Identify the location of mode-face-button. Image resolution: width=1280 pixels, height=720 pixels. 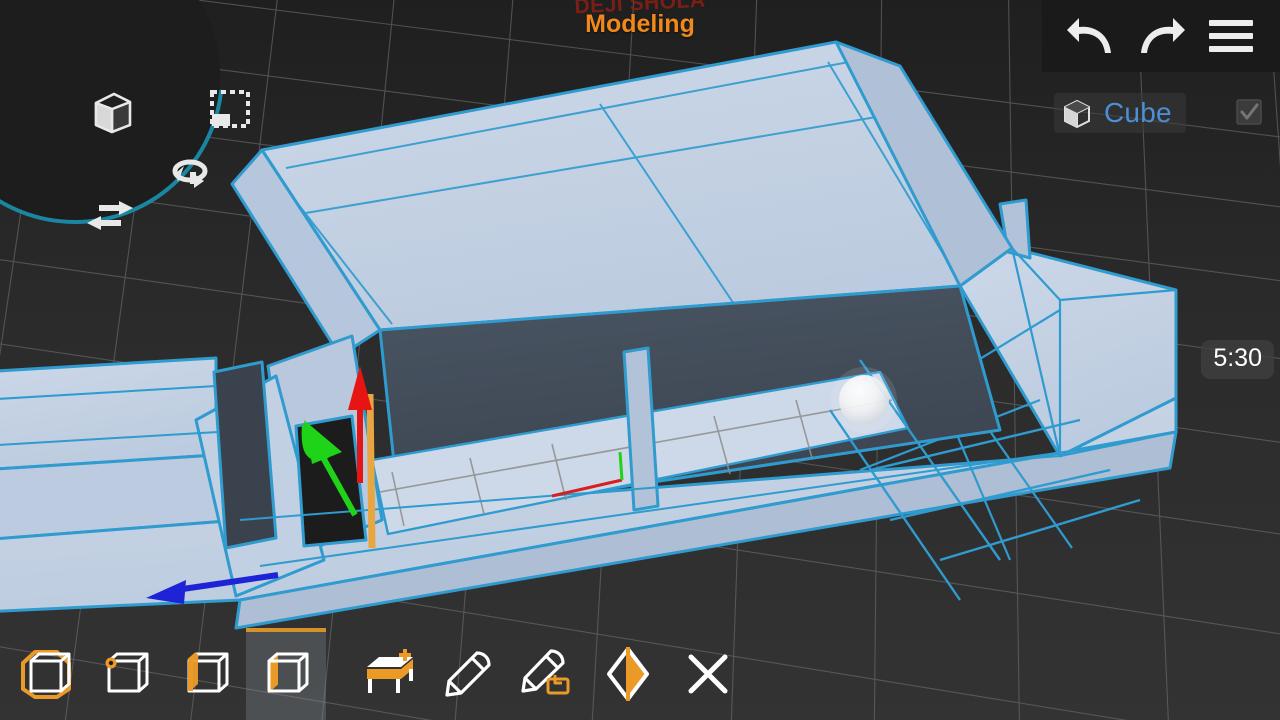
(286, 674).